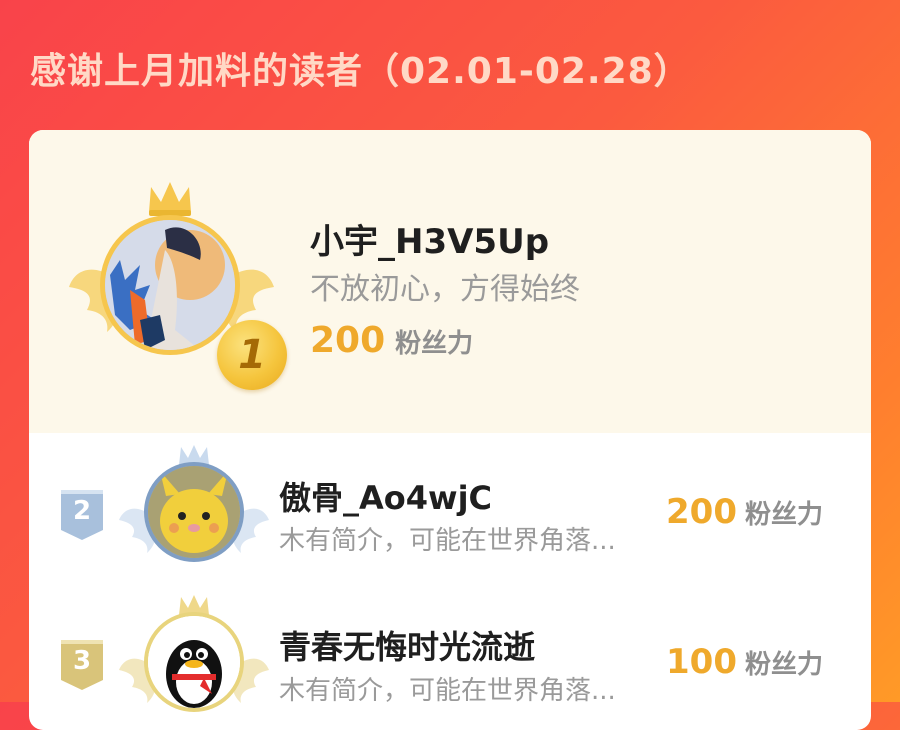 The height and width of the screenshot is (730, 900). Describe the element at coordinates (386, 498) in the screenshot. I see `user-name: 傲骨_Ao4wjC` at that location.